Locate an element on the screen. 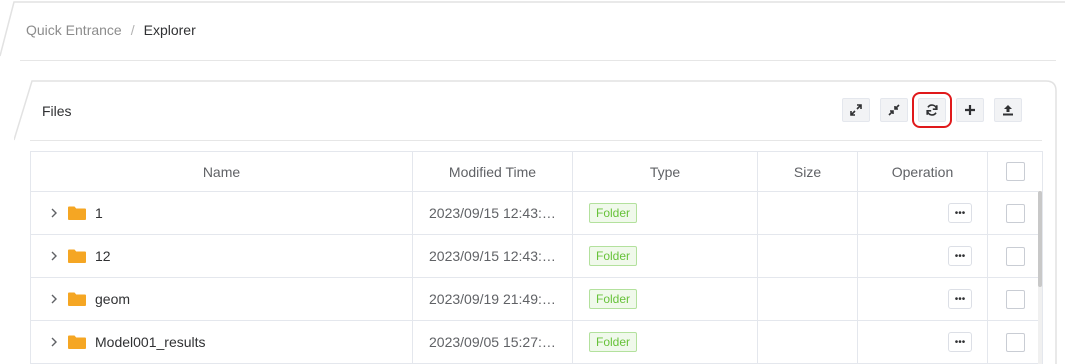  column-header-operation: Operation is located at coordinates (922, 171).